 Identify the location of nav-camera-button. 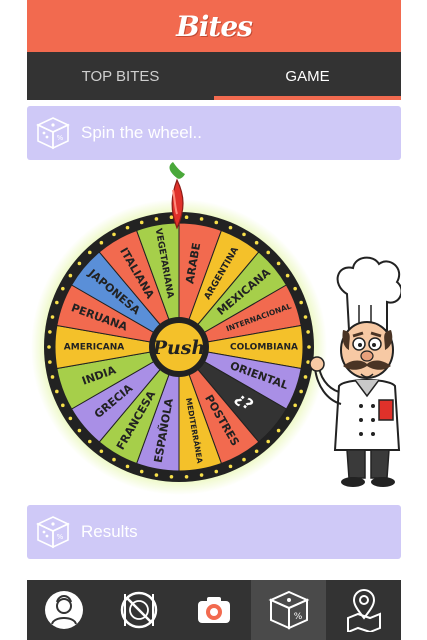
(214, 610).